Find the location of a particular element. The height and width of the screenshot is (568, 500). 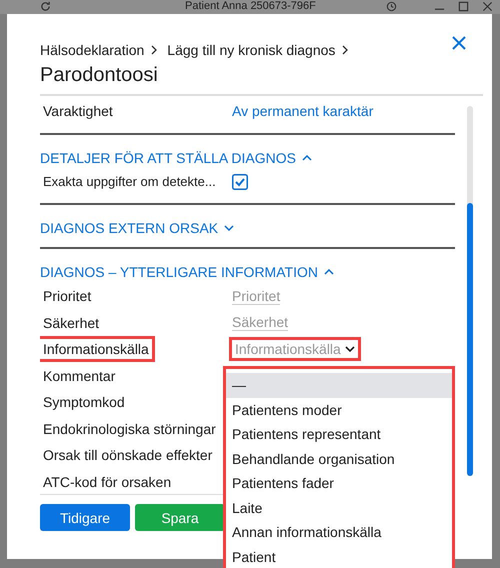

dropdown-option: Patientens representant is located at coordinates (339, 434).